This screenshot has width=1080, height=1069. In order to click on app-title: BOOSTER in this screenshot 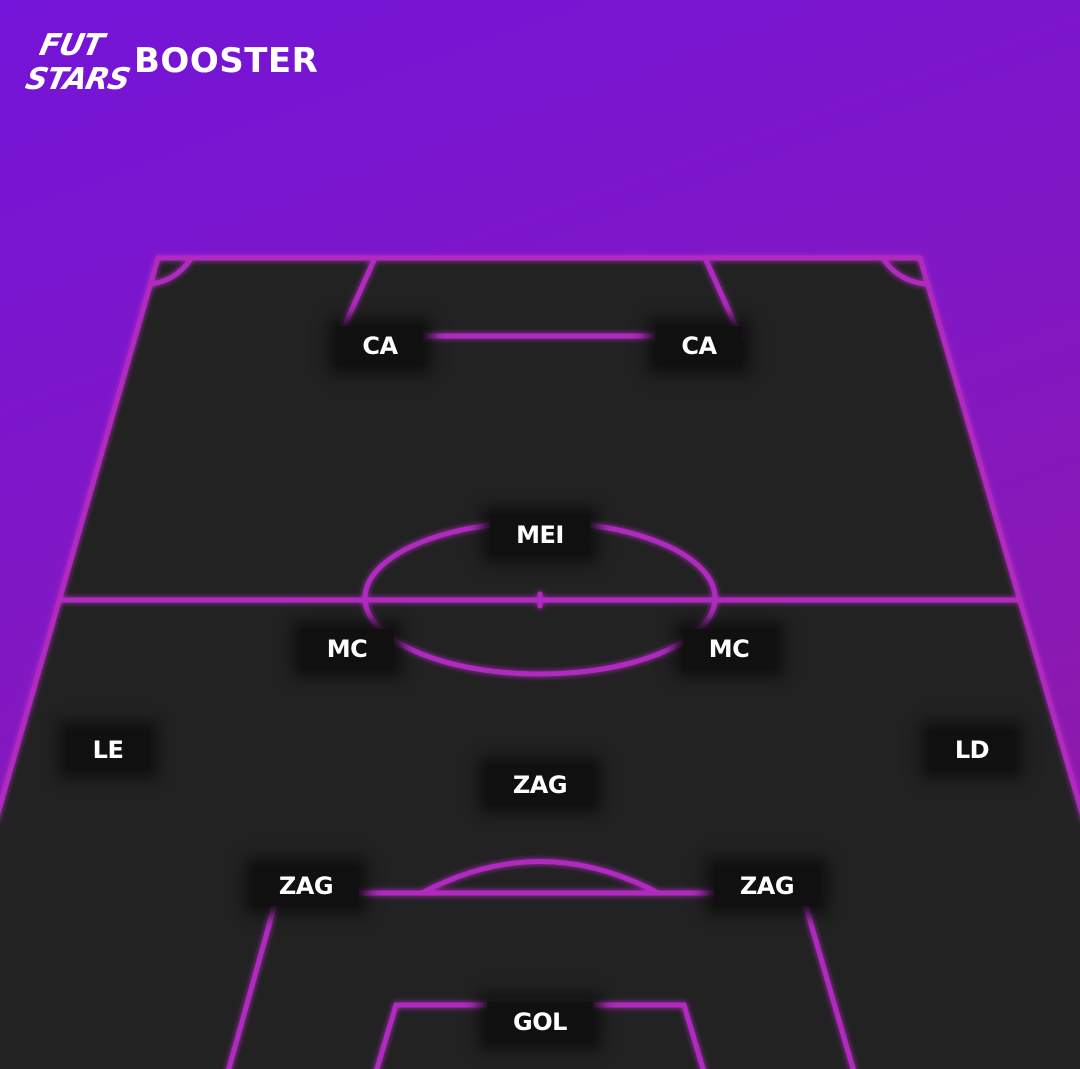, I will do `click(226, 61)`.